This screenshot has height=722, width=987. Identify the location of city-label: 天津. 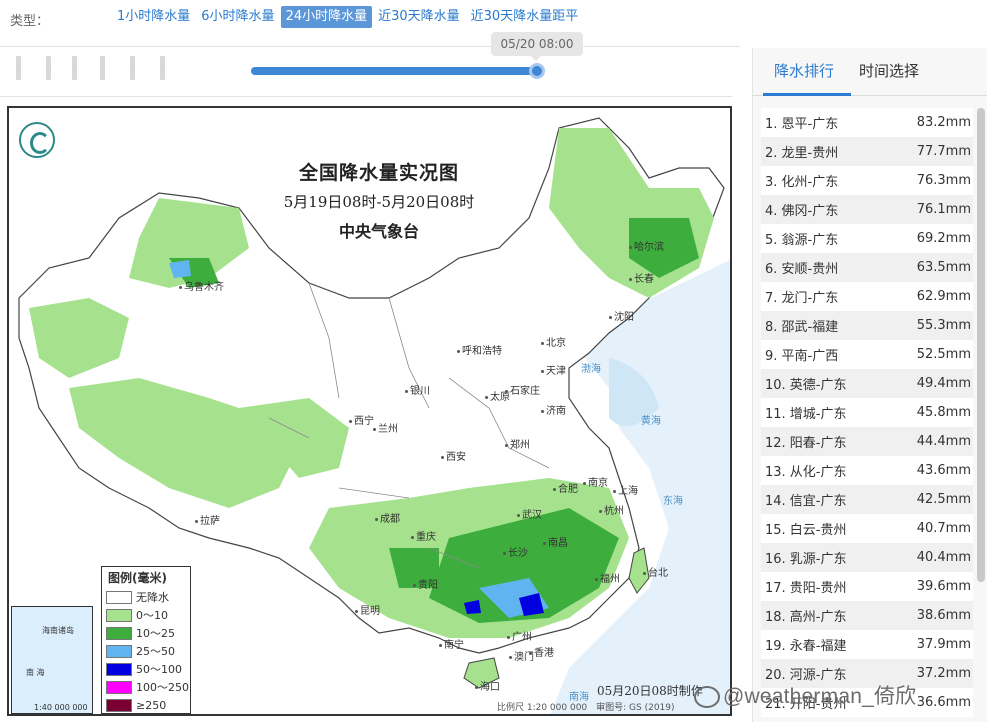
(553, 369).